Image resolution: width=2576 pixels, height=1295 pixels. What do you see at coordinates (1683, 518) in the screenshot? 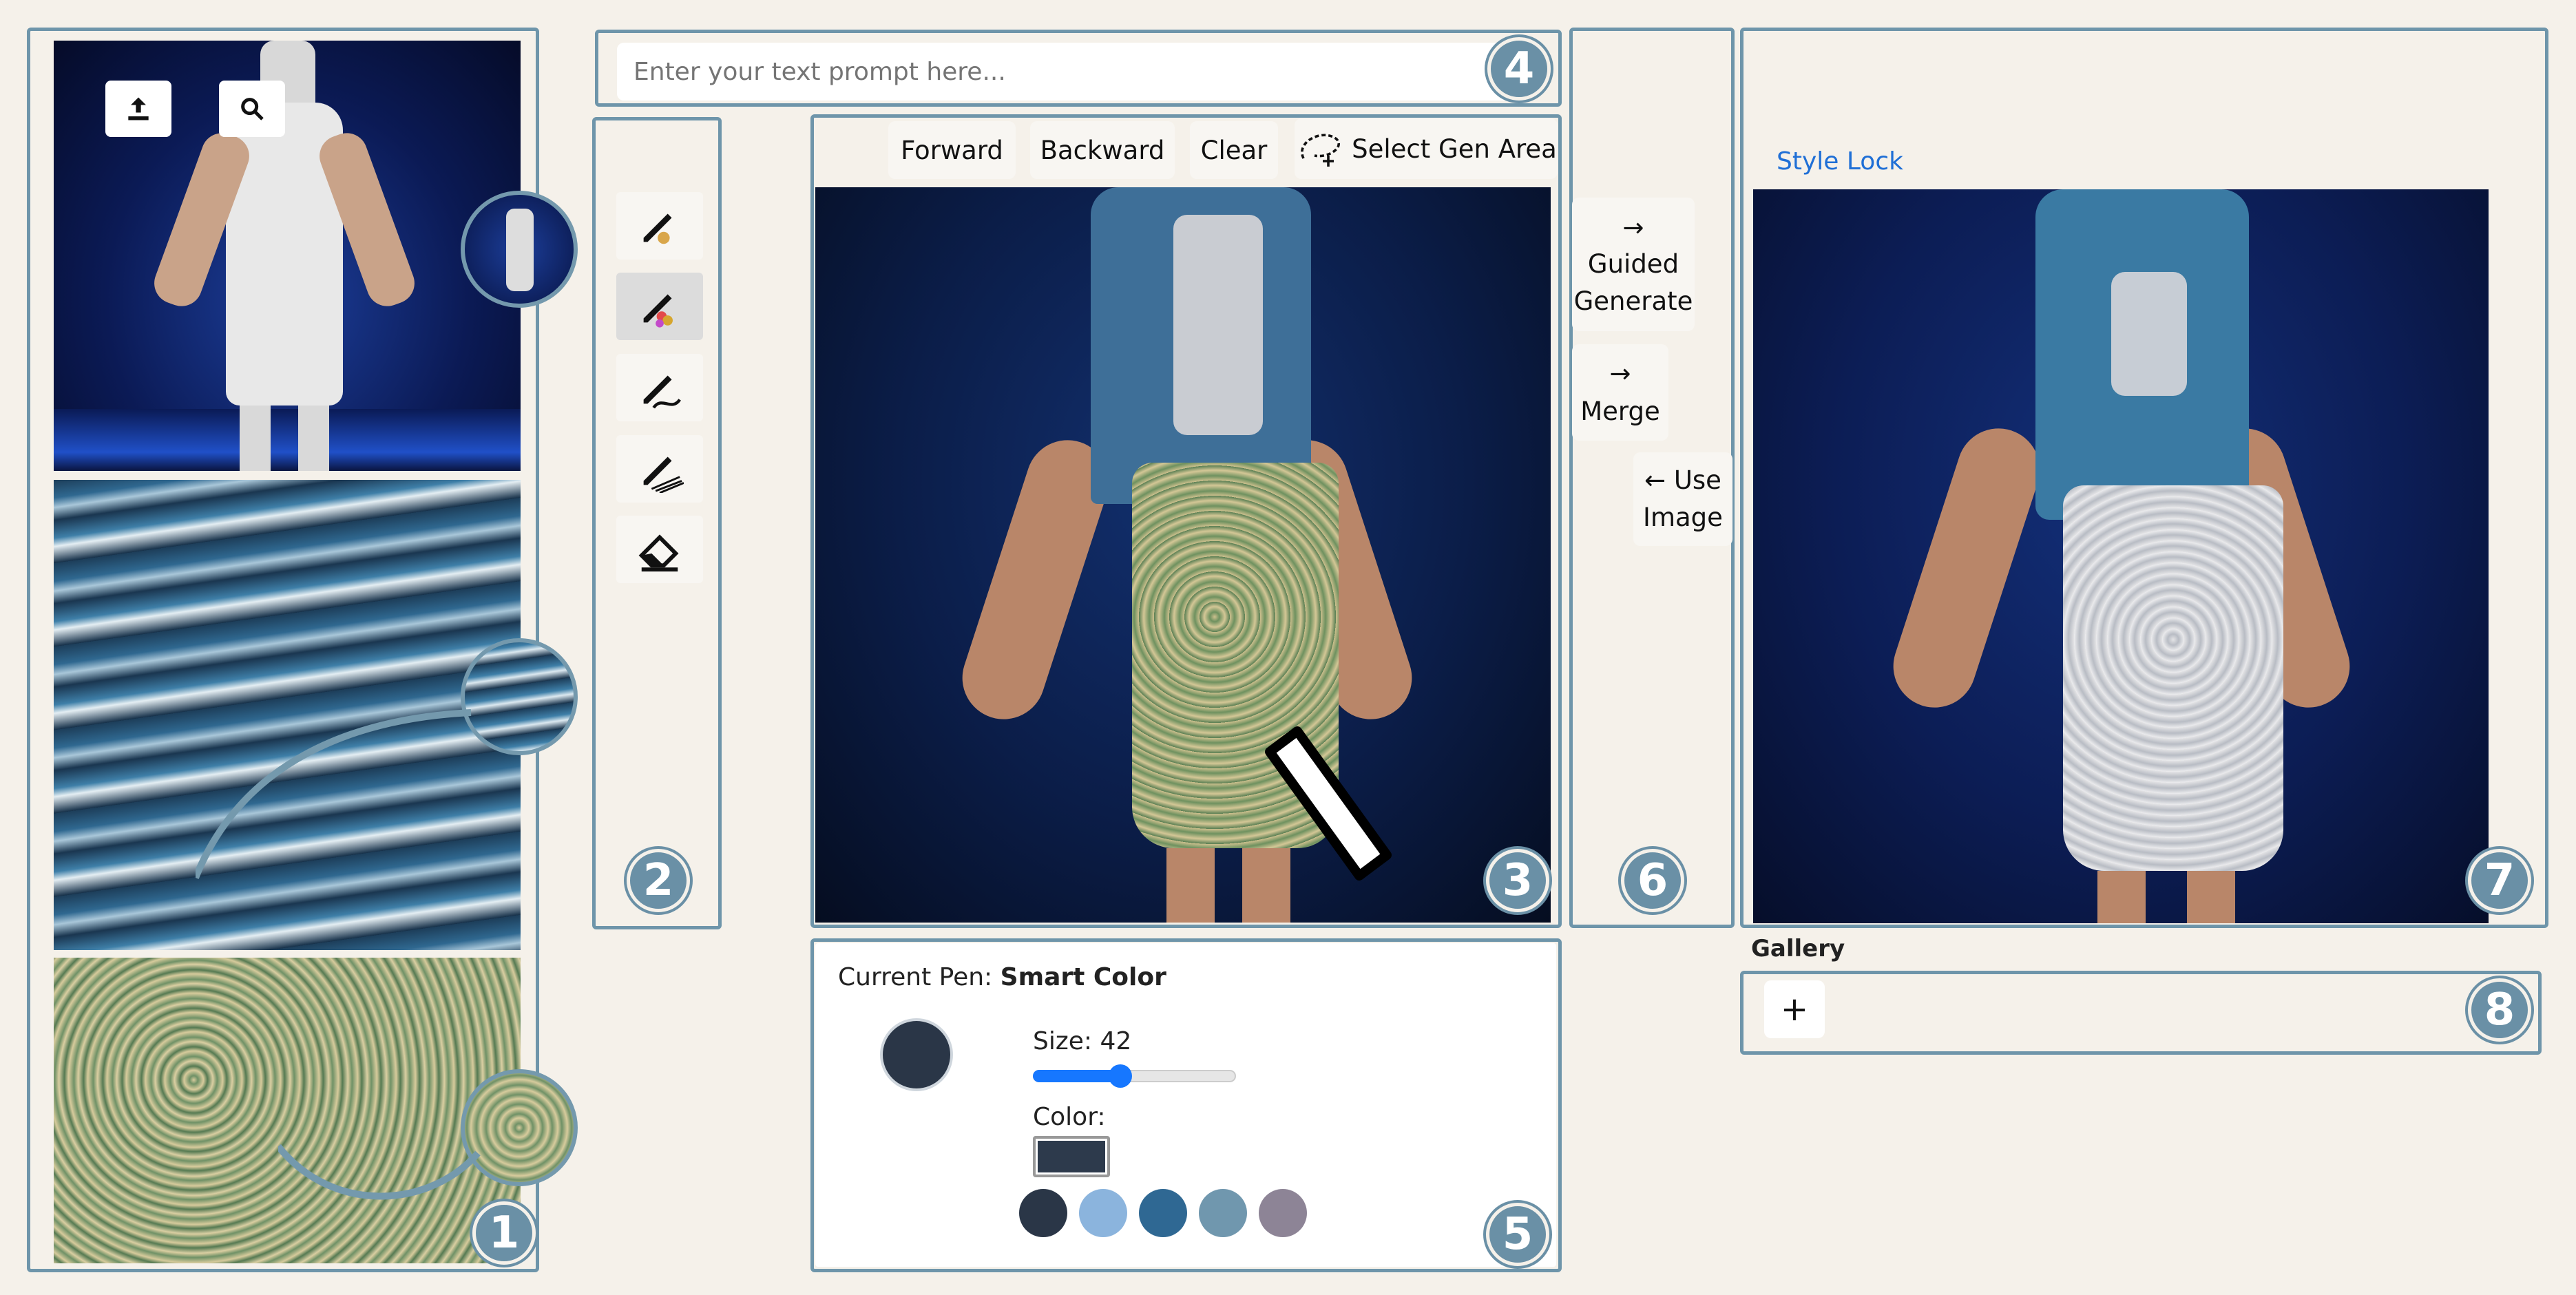
I see `use-image-line-2: Image` at bounding box center [1683, 518].